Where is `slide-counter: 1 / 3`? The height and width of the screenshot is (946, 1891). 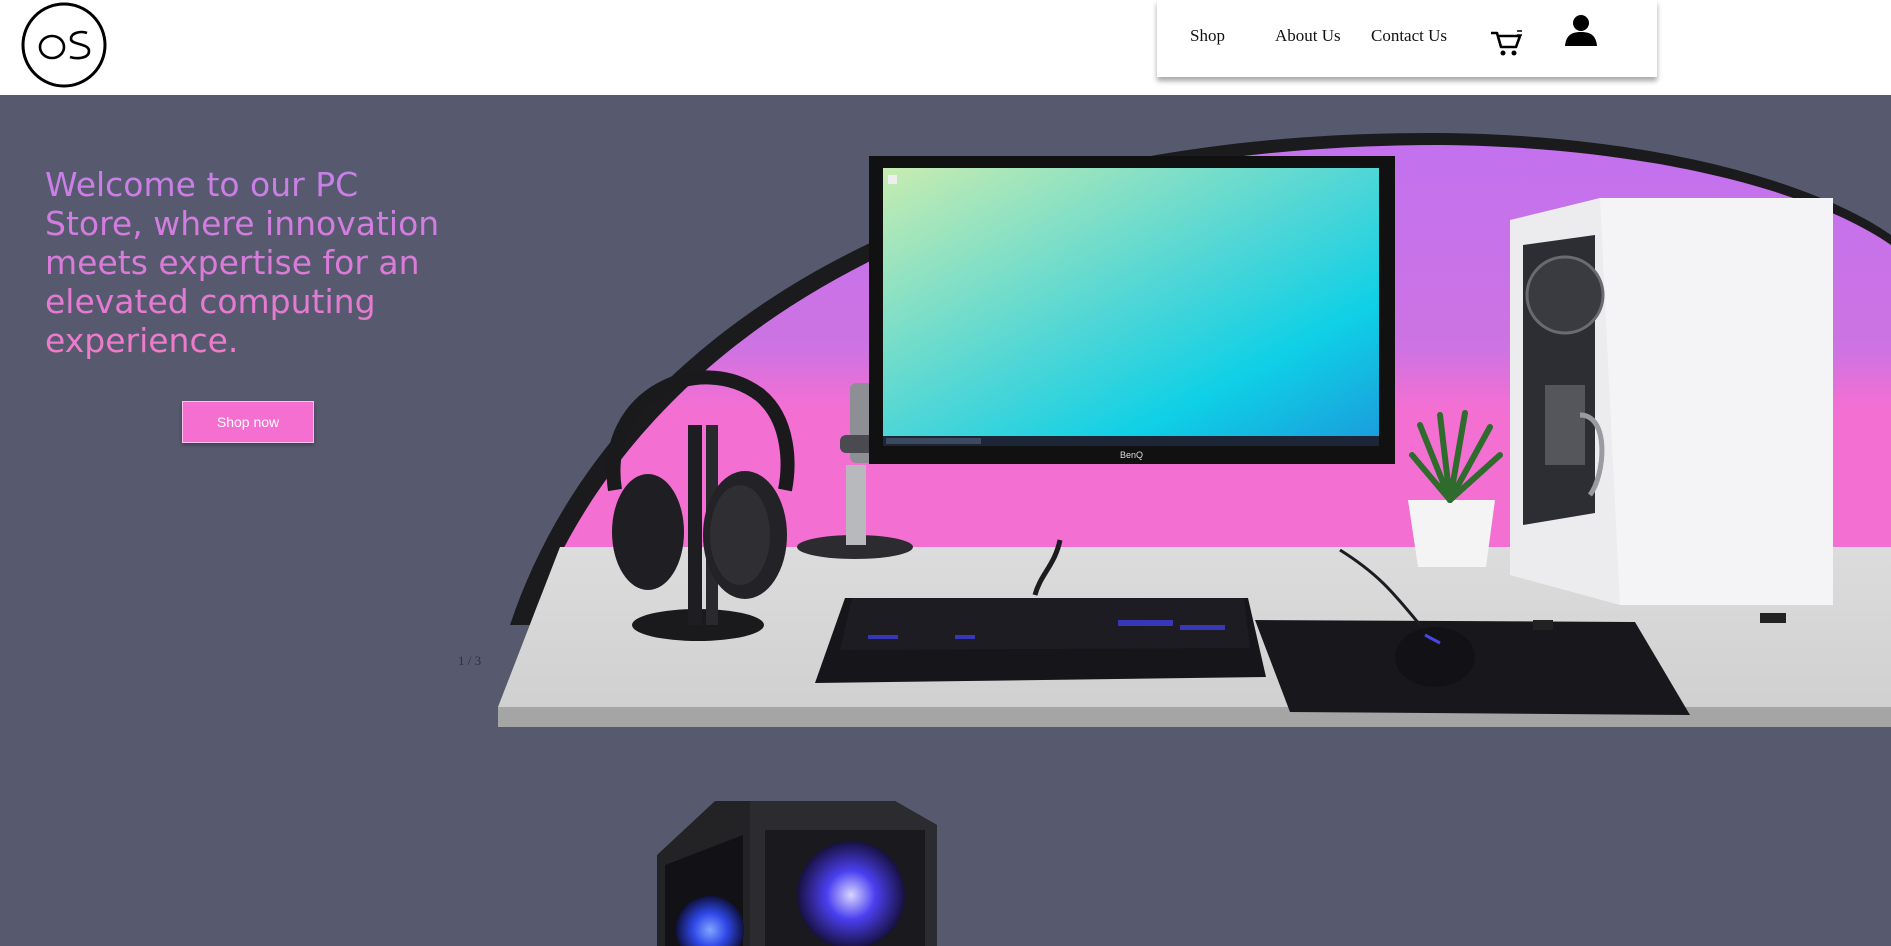 slide-counter: 1 / 3 is located at coordinates (470, 660).